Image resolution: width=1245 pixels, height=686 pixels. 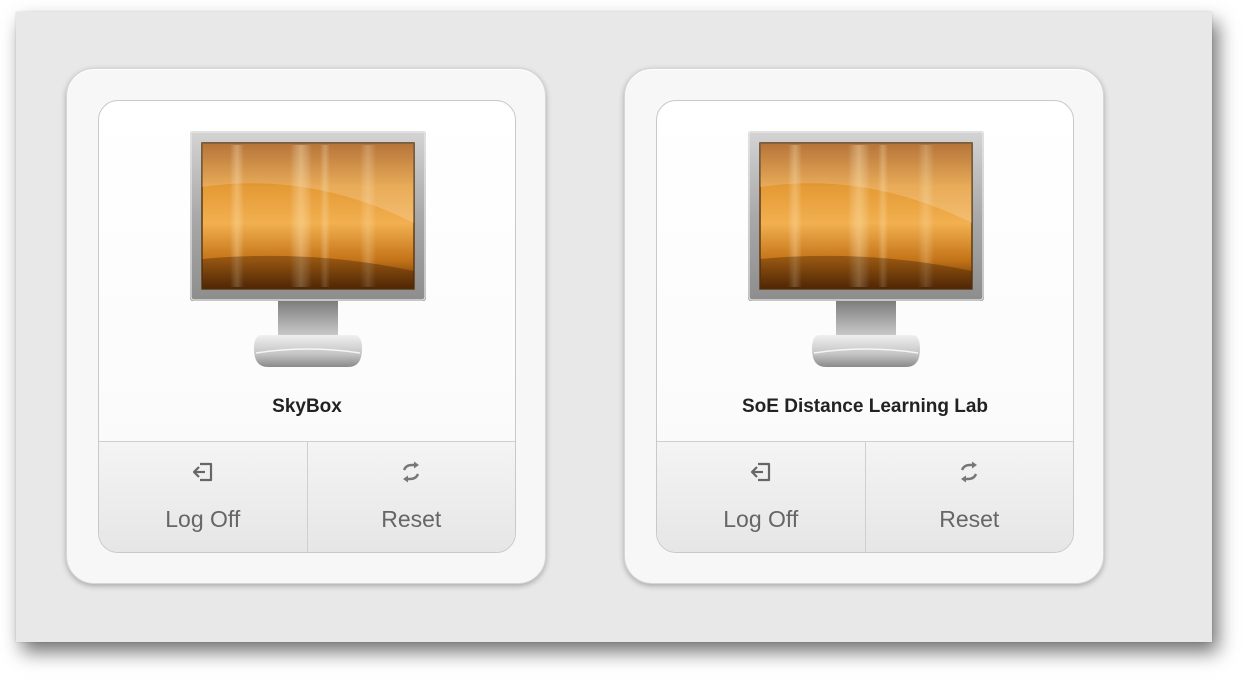 I want to click on desktop-name: SoE Distance Learning Lab, so click(x=865, y=407).